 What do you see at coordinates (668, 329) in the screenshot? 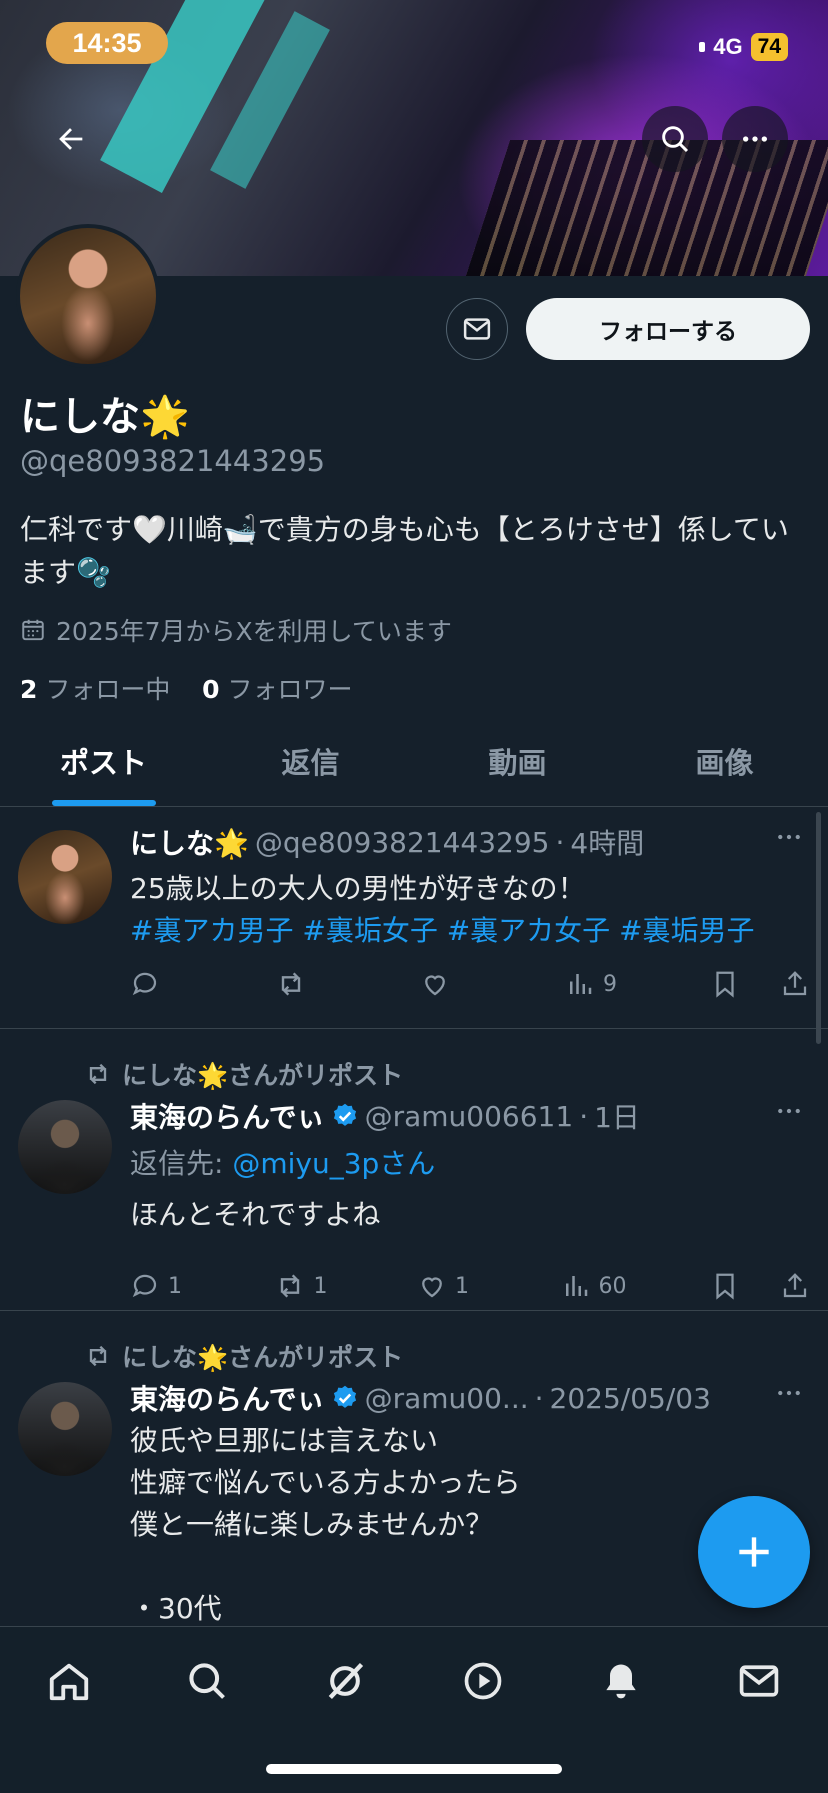
I see `follow-button: フォローする` at bounding box center [668, 329].